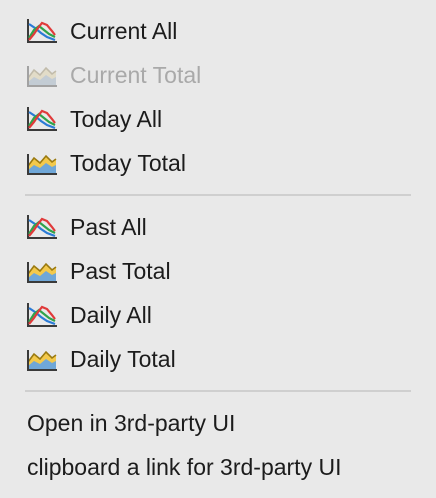 This screenshot has width=436, height=498. What do you see at coordinates (111, 314) in the screenshot?
I see `menu-item-label: Daily All` at bounding box center [111, 314].